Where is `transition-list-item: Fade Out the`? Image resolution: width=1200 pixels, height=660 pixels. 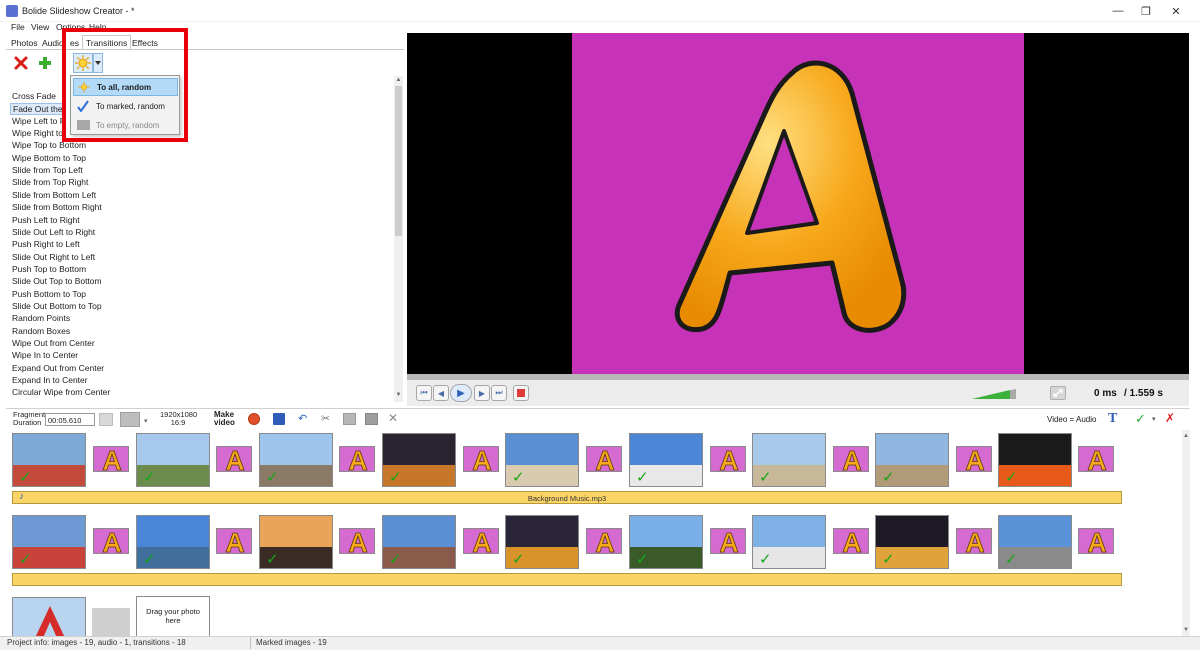 transition-list-item: Fade Out the is located at coordinates (38, 109).